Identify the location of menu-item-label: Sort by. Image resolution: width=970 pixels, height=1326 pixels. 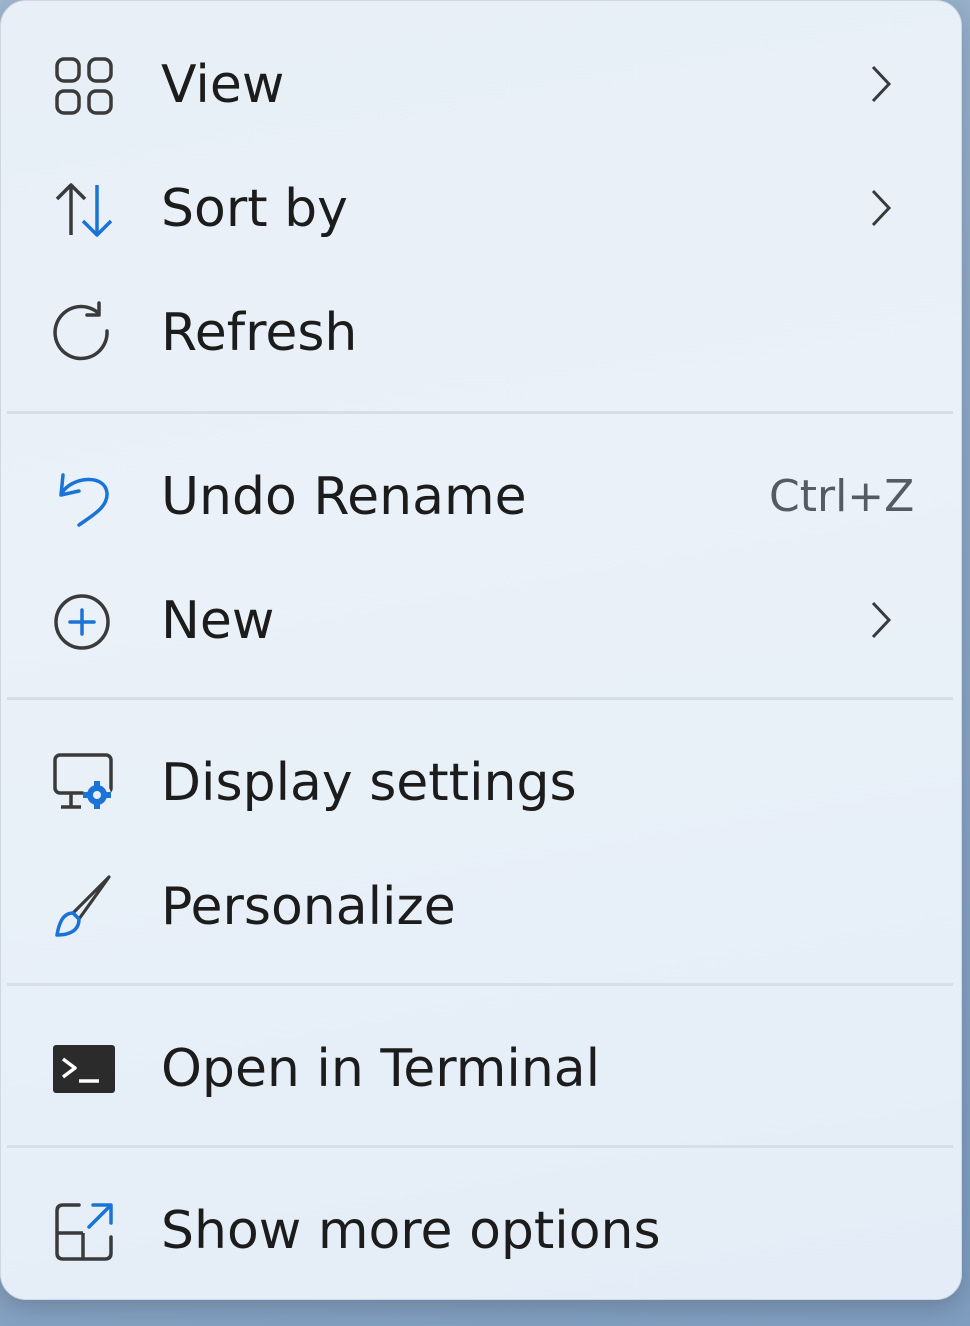
(254, 209).